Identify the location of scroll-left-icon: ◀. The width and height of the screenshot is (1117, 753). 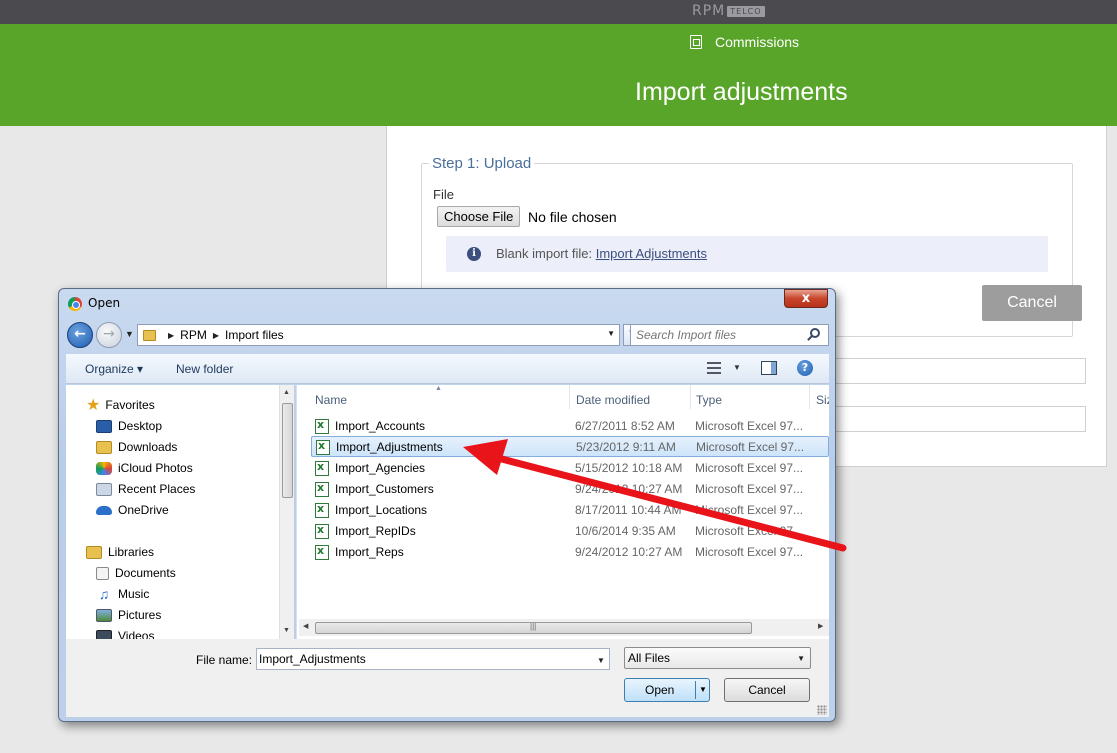
(305, 626).